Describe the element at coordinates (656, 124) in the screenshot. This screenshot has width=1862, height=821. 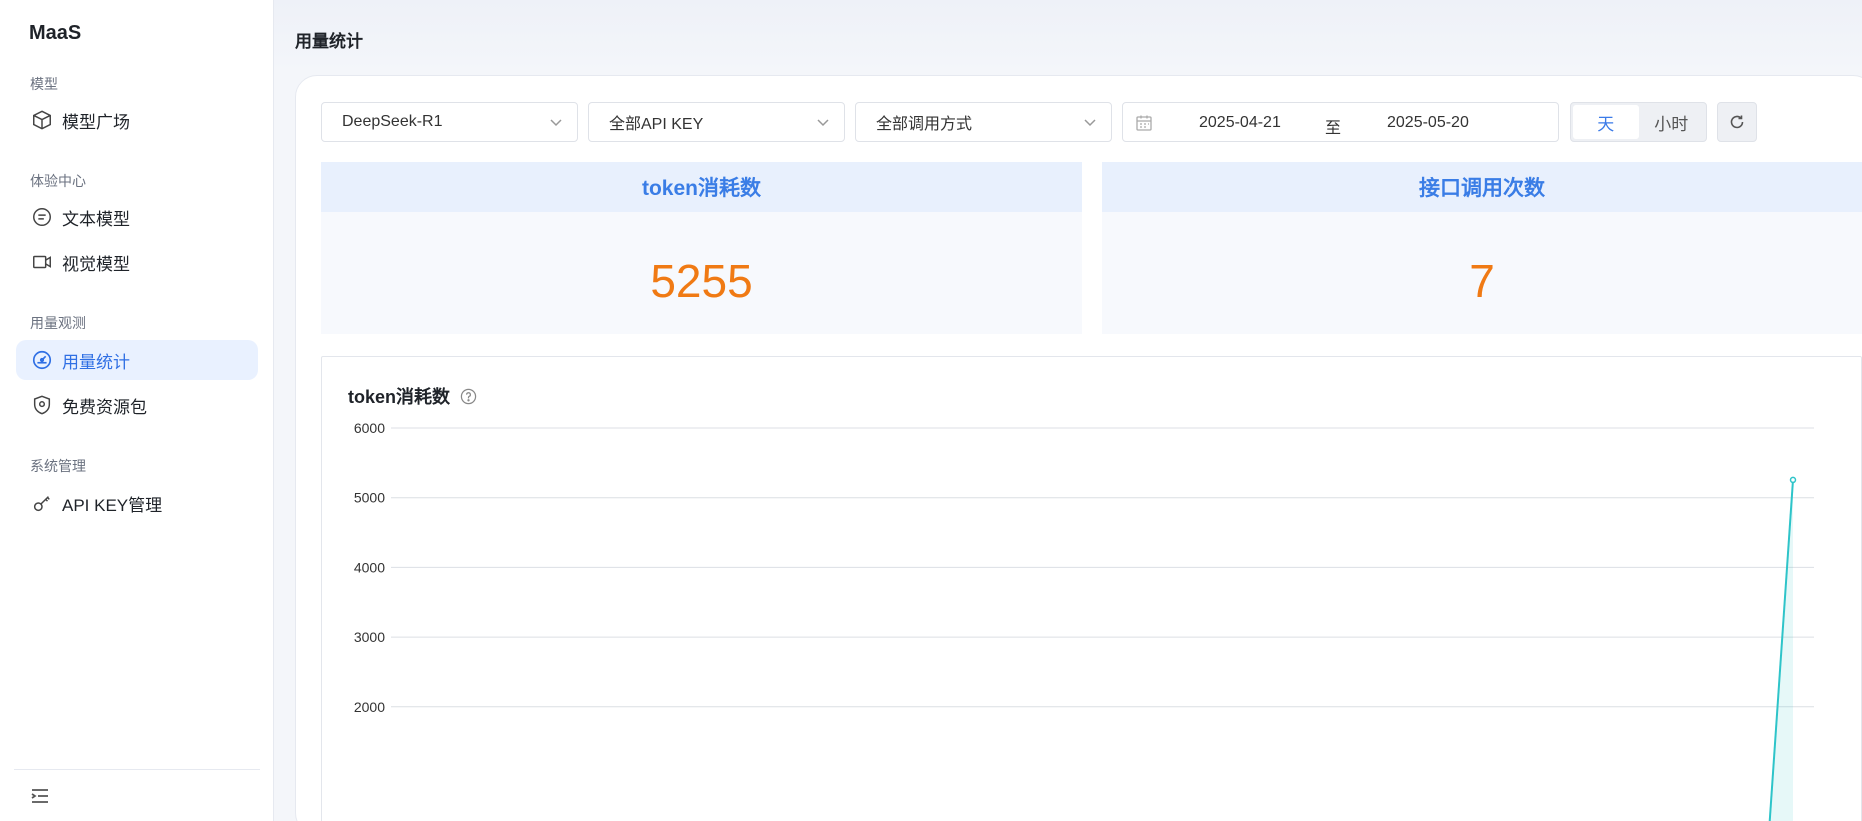
I see `api-key-select-value: 全部API KEY` at that location.